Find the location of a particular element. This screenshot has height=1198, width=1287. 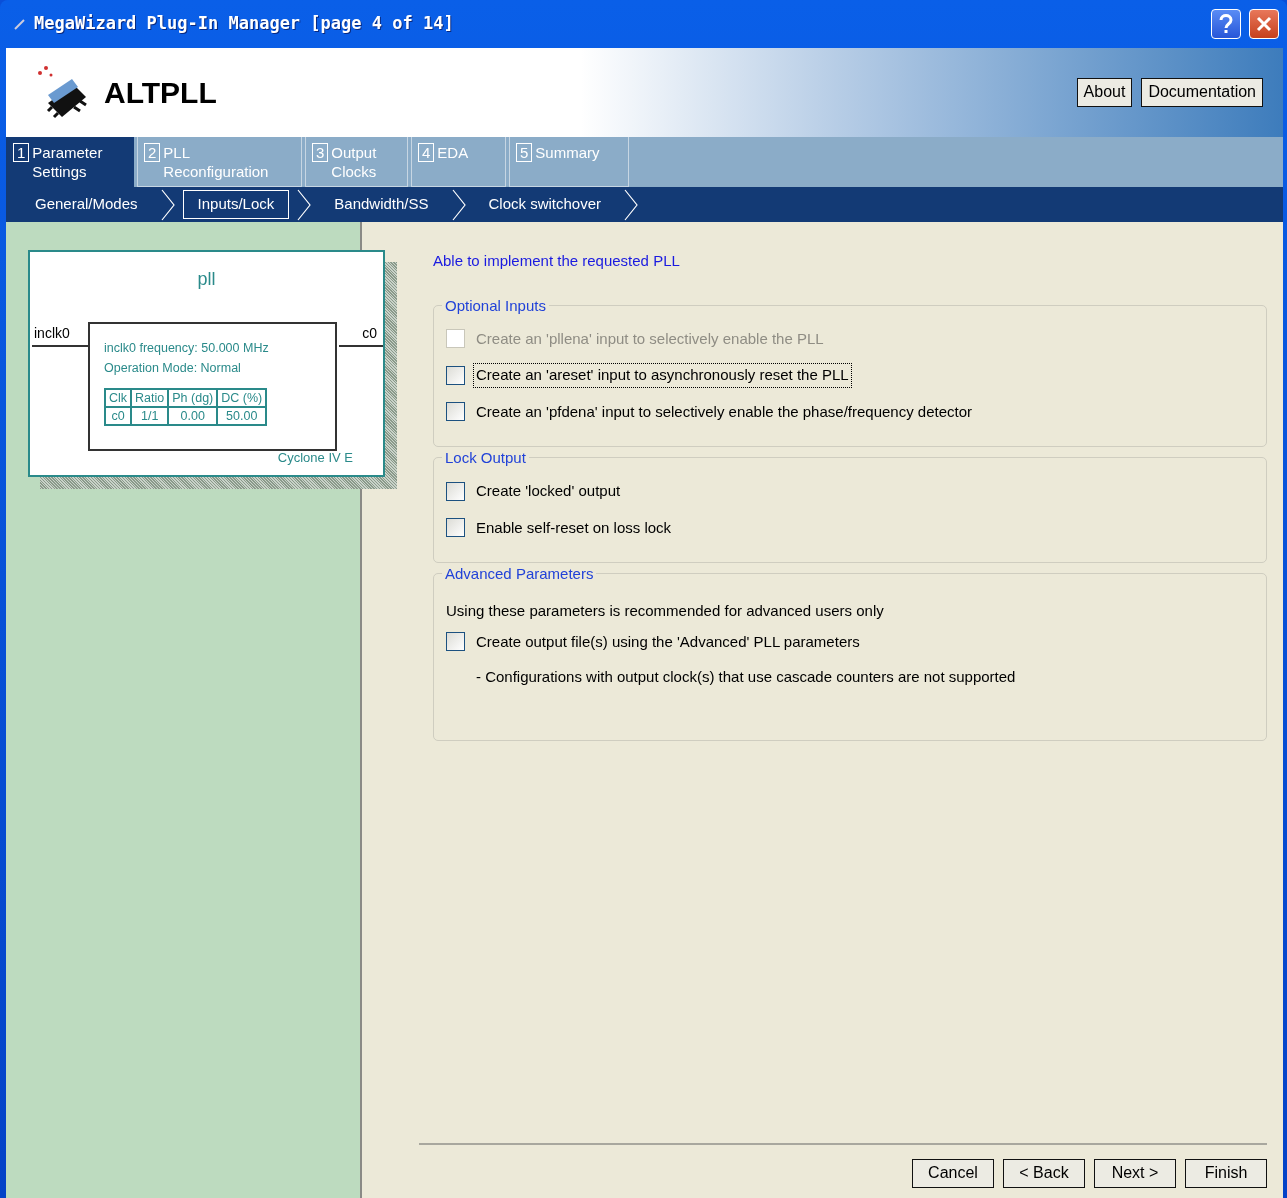

group-description: Using these parameters is recommended for advanced users only is located at coordinates (665, 611).